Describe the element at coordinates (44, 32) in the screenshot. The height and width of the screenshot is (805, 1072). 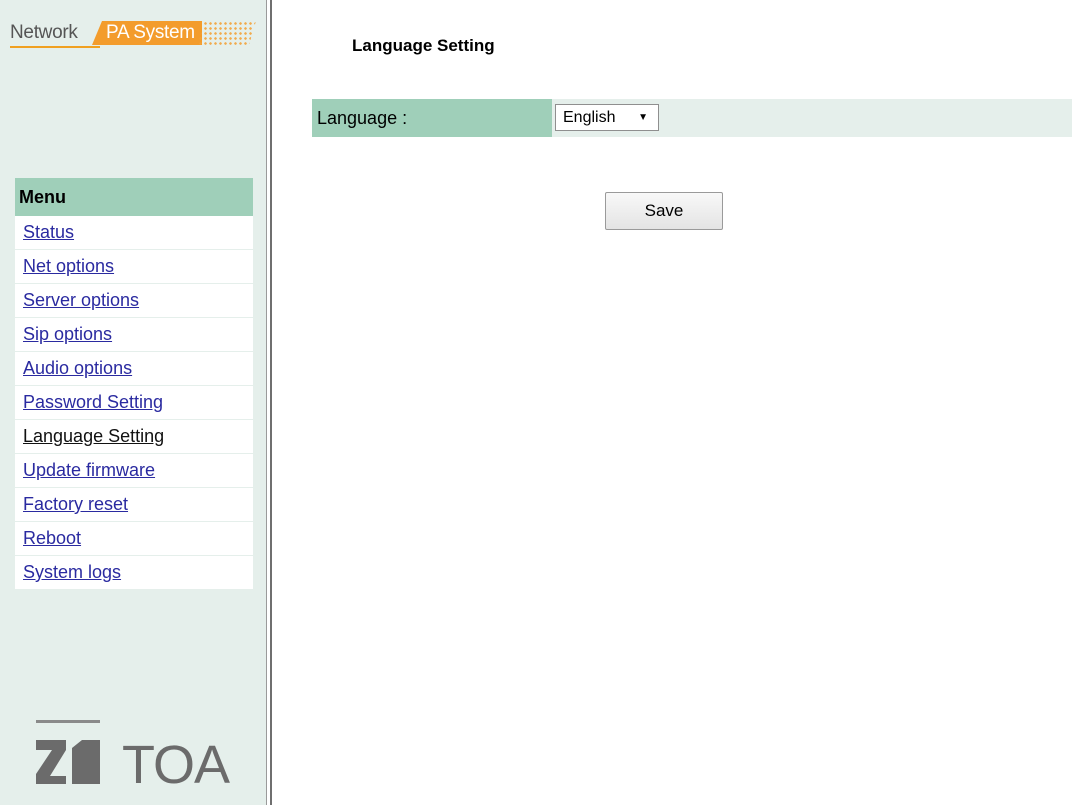
I see `brand-network-label: Network` at that location.